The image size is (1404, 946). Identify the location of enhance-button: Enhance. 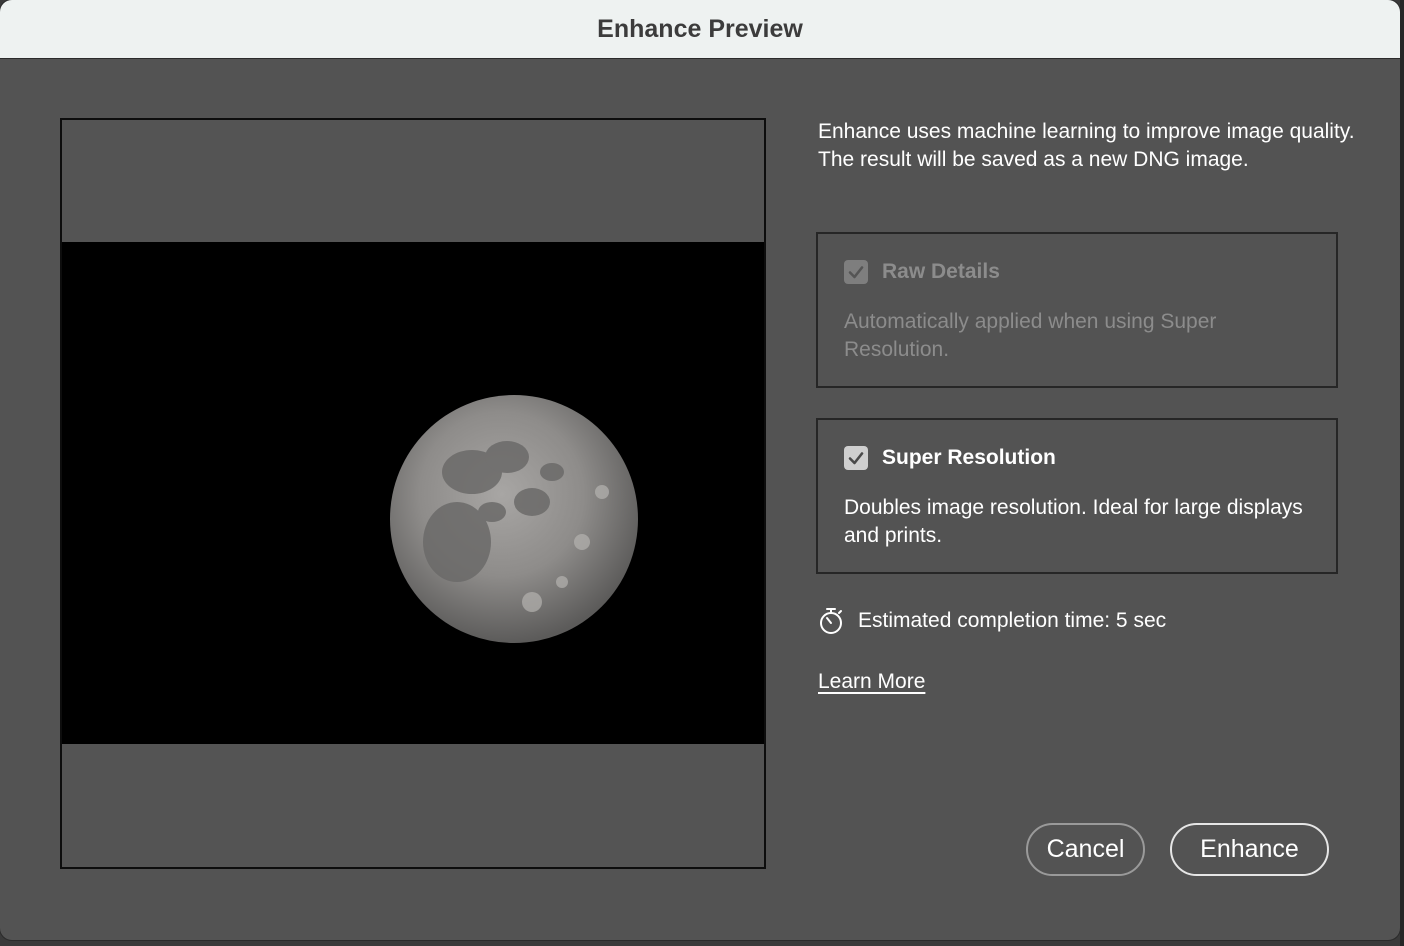
(1249, 849).